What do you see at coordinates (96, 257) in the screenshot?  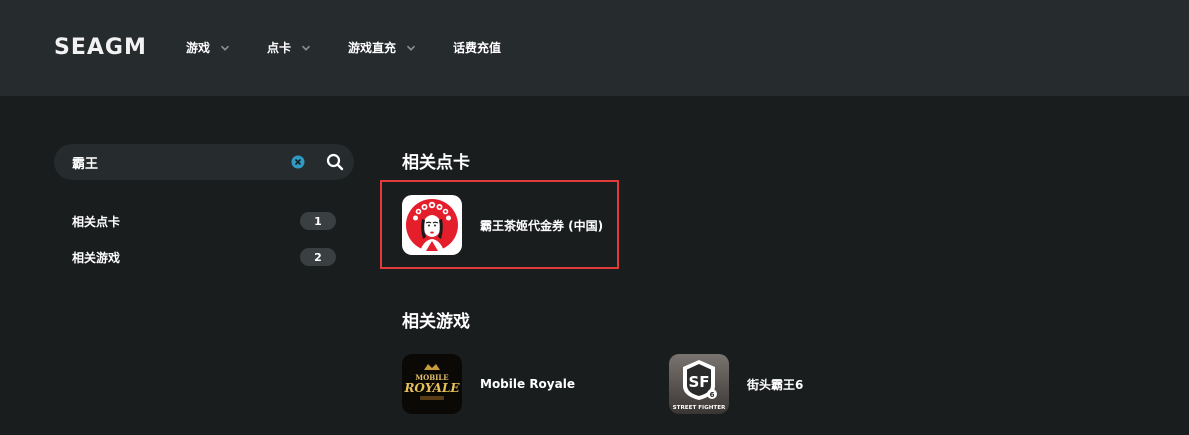 I see `sidebar-item-label: 相关游戏` at bounding box center [96, 257].